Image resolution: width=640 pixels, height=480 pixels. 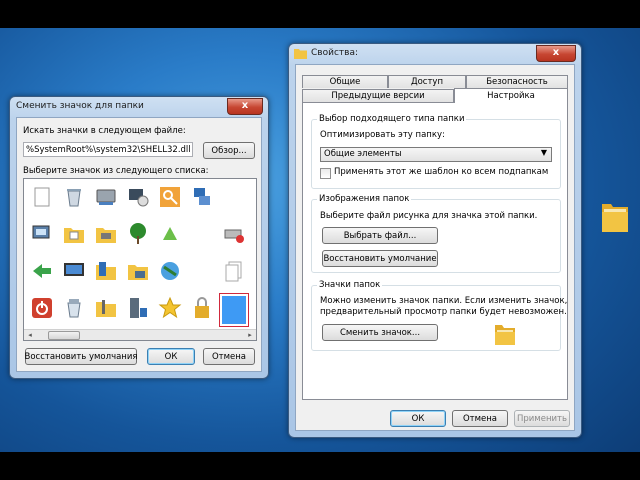 I want to click on change-icon-titlebar: Сменить значок для папки x, so click(x=139, y=107).